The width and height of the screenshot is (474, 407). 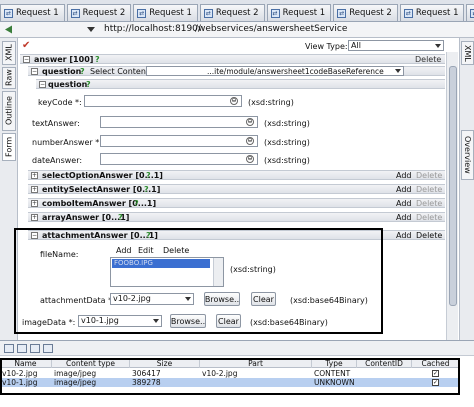 What do you see at coordinates (287, 123) in the screenshot?
I see `textanswer-type: (xsd:string)` at bounding box center [287, 123].